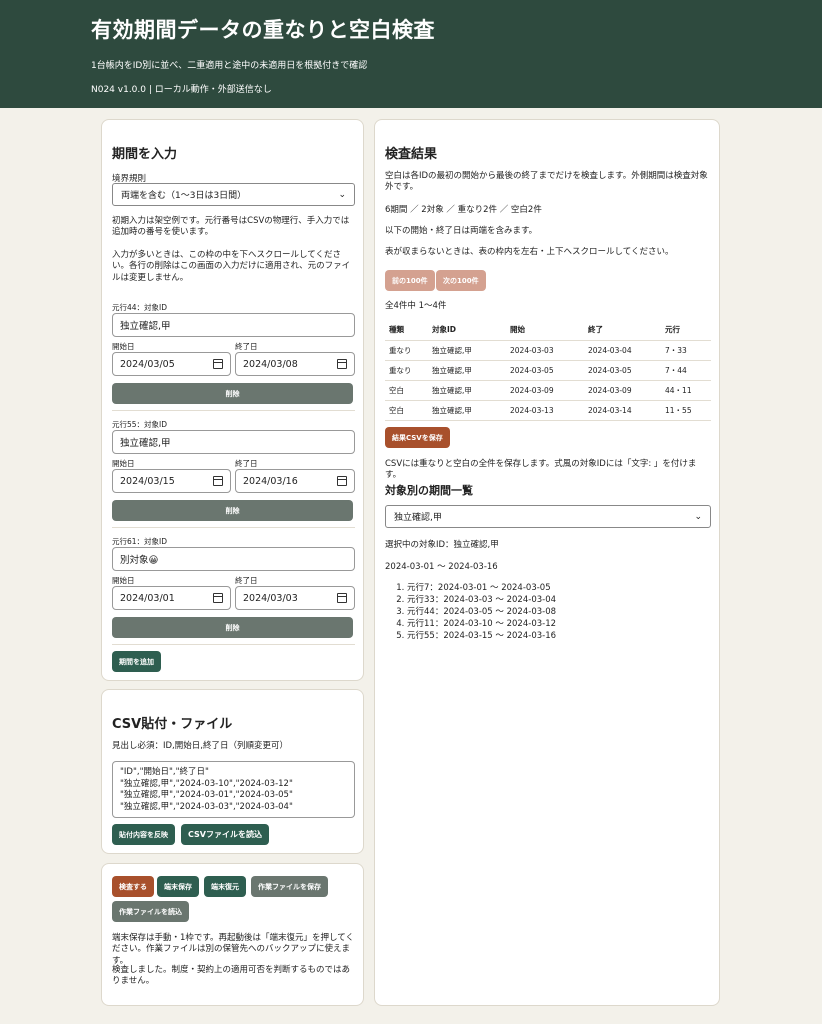 The image size is (822, 1024). What do you see at coordinates (408, 330) in the screenshot?
I see `column-header: 種類` at bounding box center [408, 330].